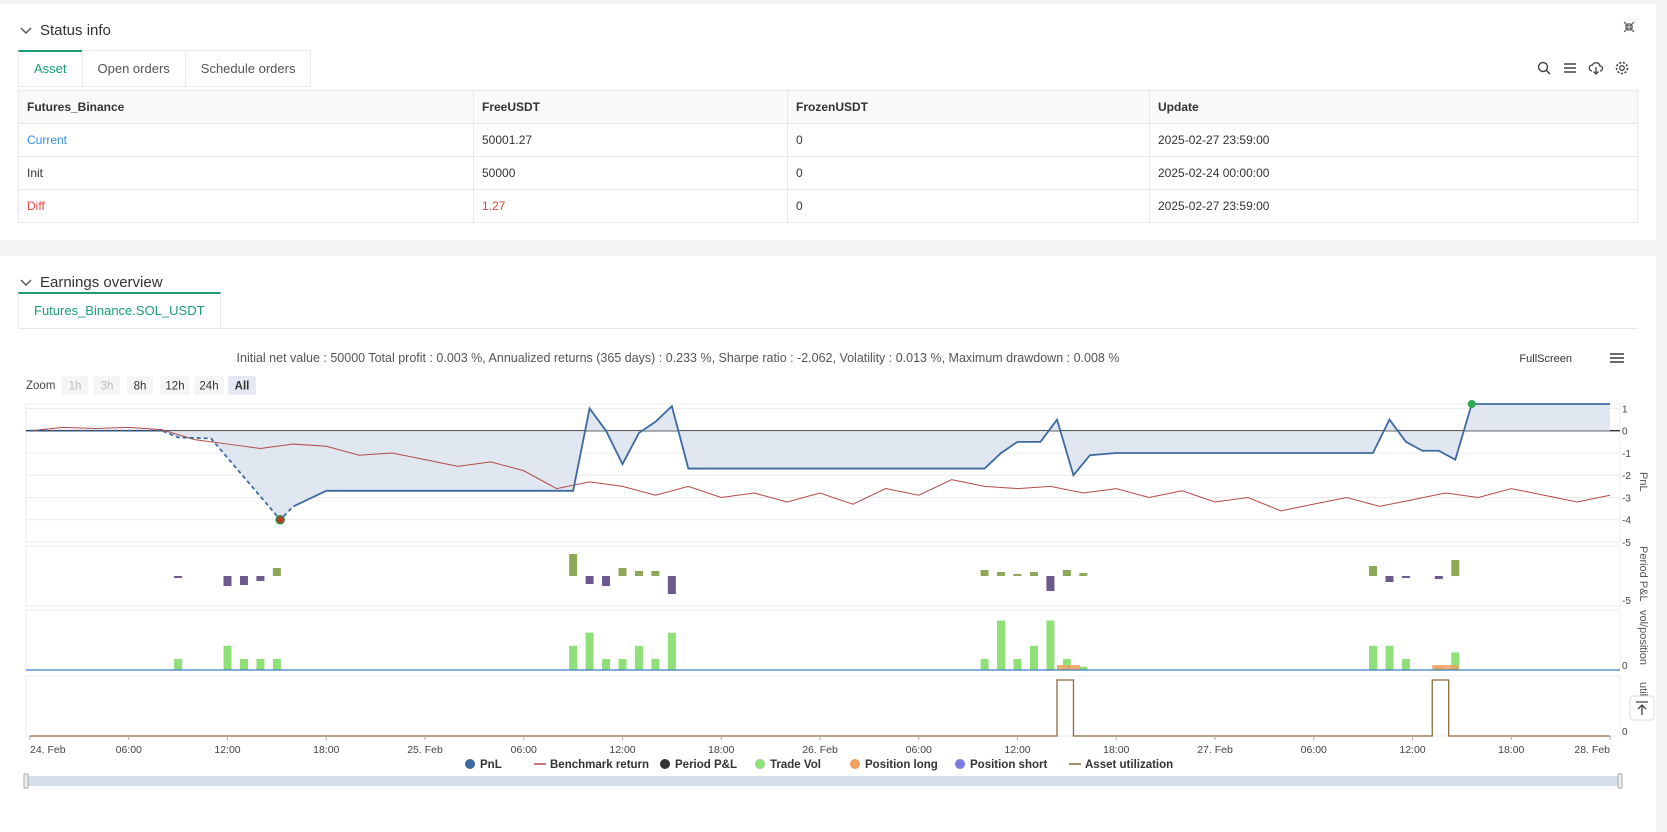 The image size is (1667, 832). Describe the element at coordinates (1643, 637) in the screenshot. I see `vol-axis-label: vol/position` at that location.